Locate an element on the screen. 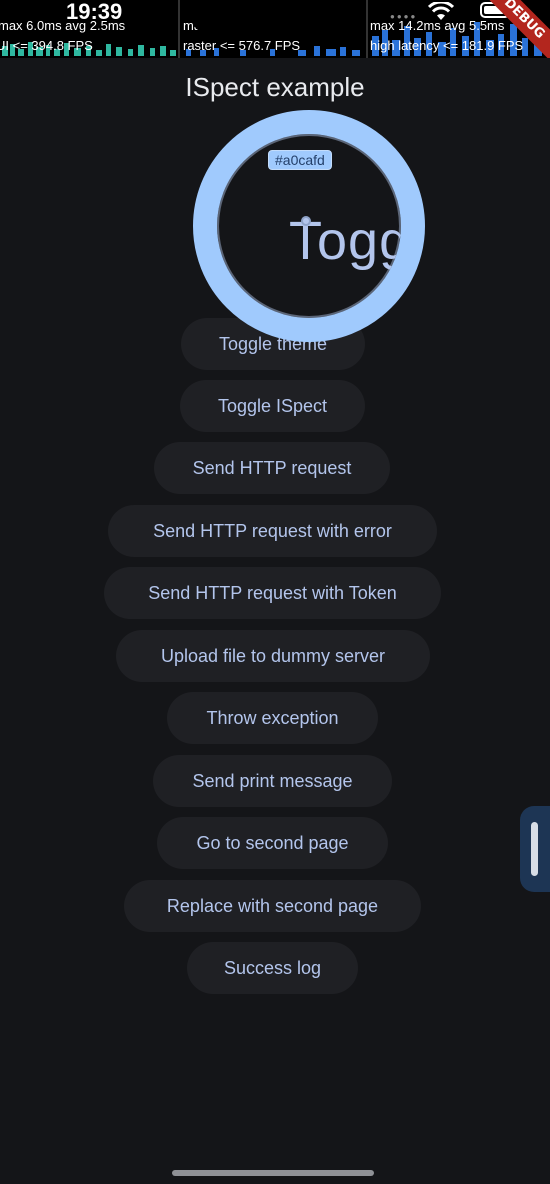 The image size is (550, 1184). send-print-message-button: Send print message is located at coordinates (272, 781).